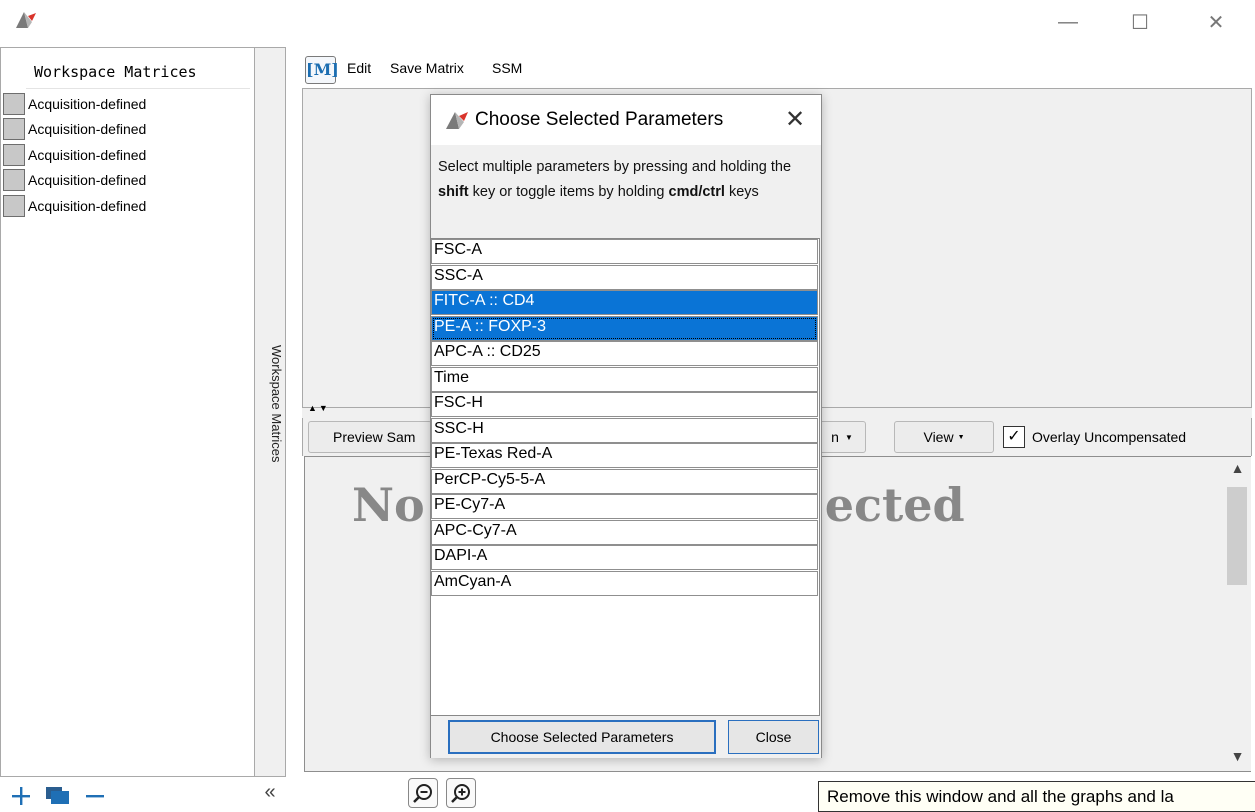 The image size is (1255, 812). What do you see at coordinates (696, 192) in the screenshot?
I see `instructions-cmd-key: cmd/ctrl` at bounding box center [696, 192].